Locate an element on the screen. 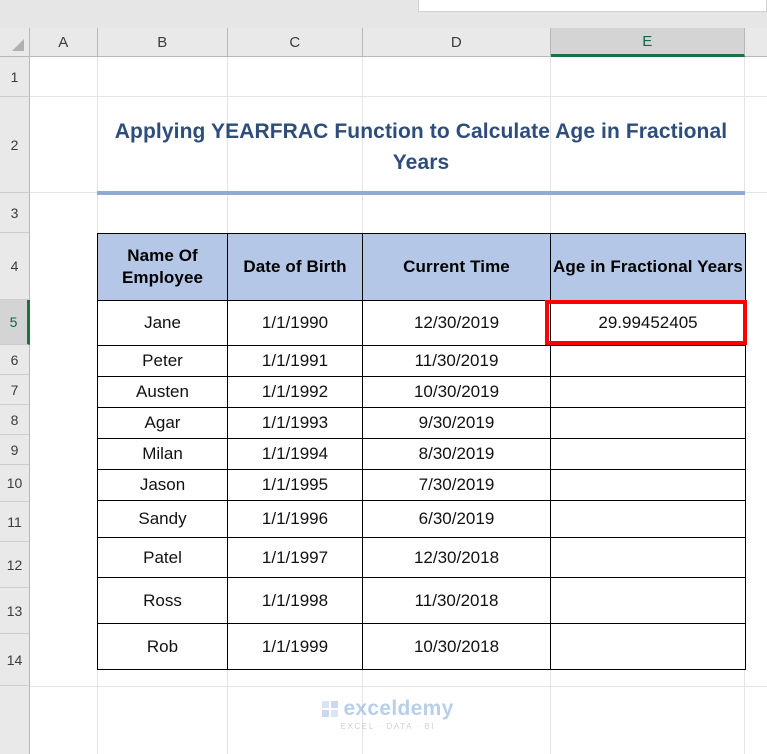 This screenshot has width=767, height=754. cell-name: Jane is located at coordinates (162, 323).